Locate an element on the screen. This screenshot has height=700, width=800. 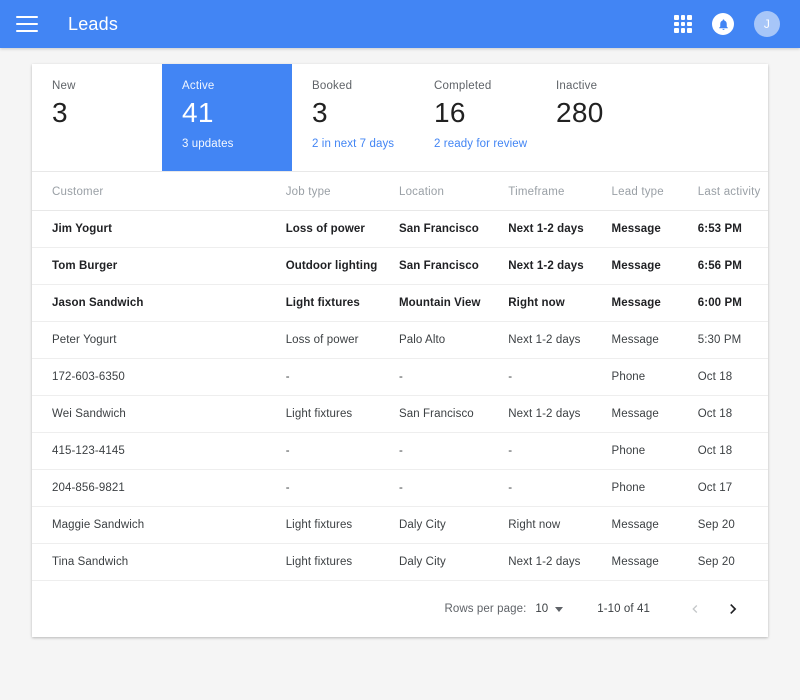
cell-customer: Tina Sandwich is located at coordinates (159, 562).